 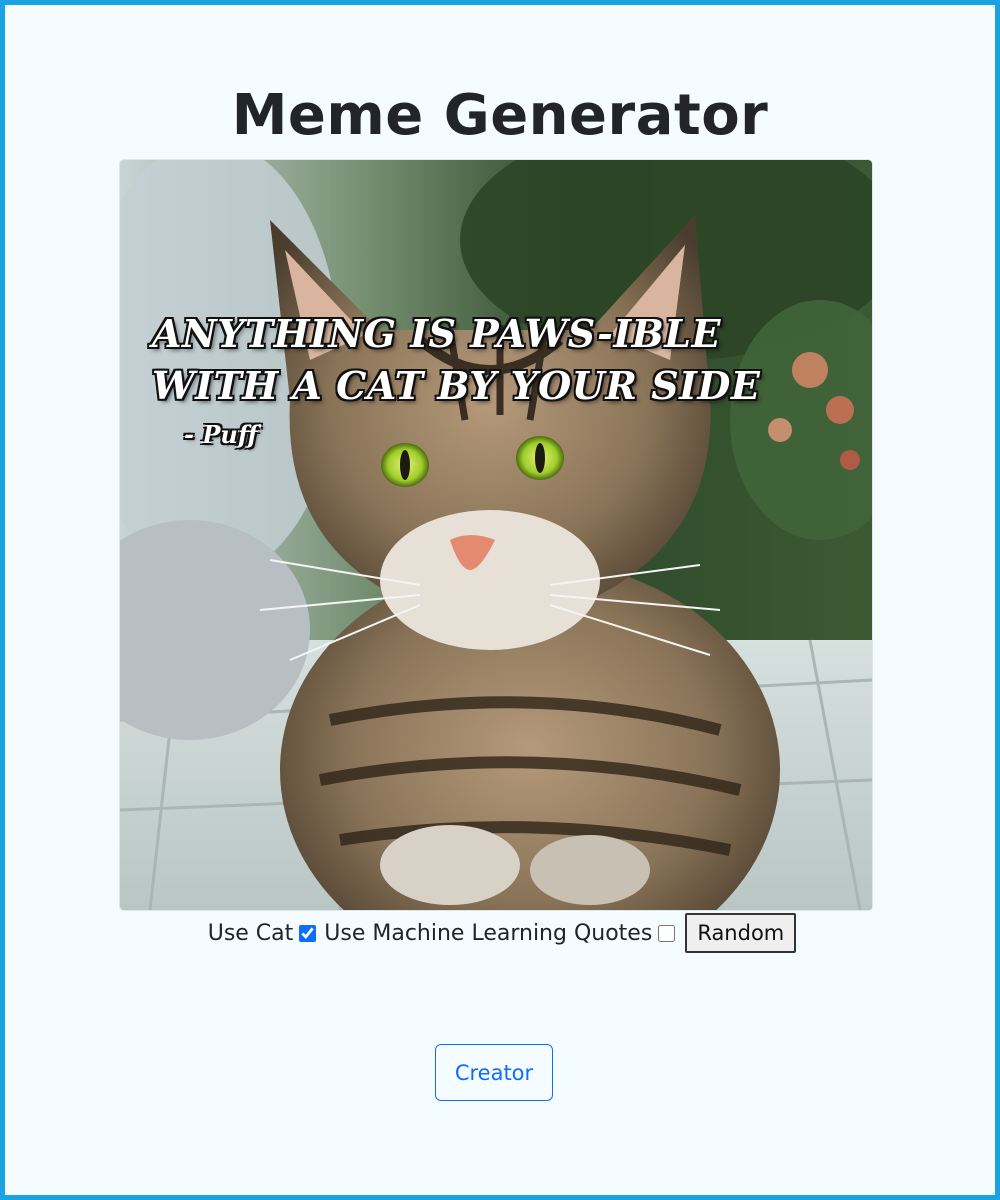 What do you see at coordinates (741, 933) in the screenshot?
I see `random-button: Random` at bounding box center [741, 933].